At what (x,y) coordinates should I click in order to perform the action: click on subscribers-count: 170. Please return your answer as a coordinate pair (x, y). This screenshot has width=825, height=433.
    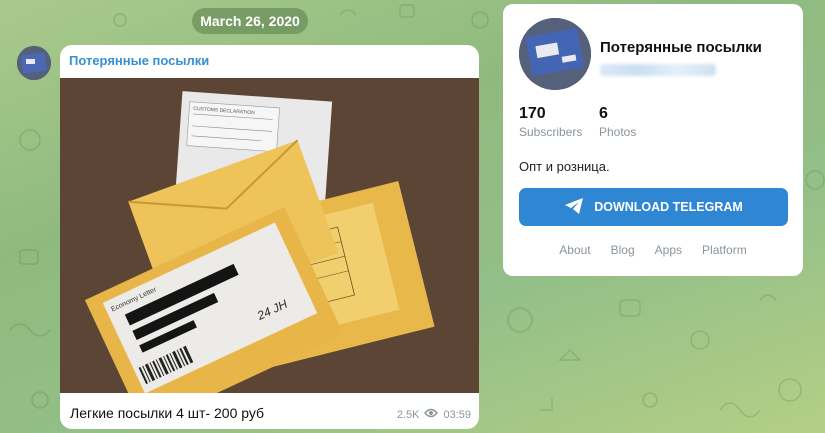
    Looking at the image, I should click on (532, 113).